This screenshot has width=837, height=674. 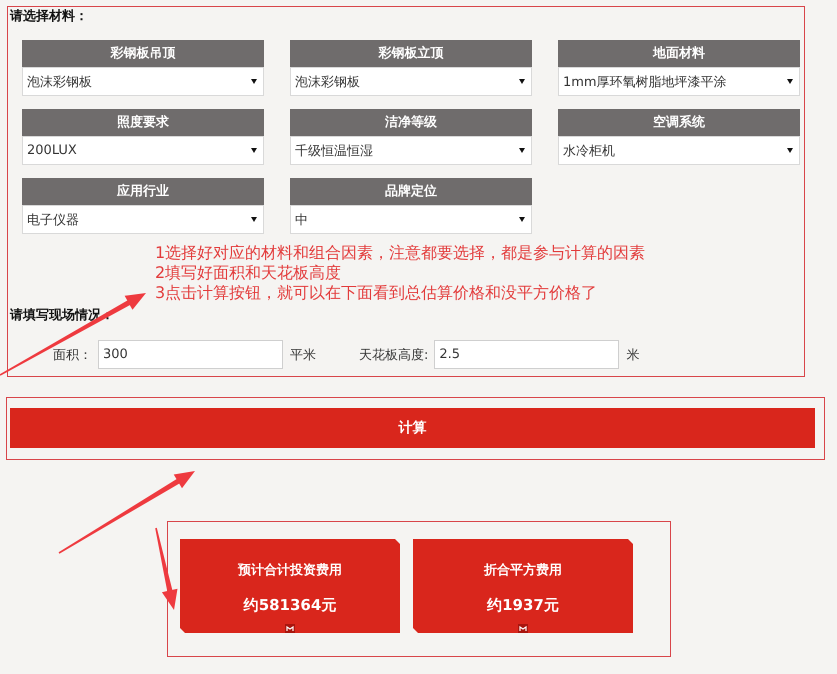 What do you see at coordinates (679, 150) in the screenshot?
I see `dropdown: 水冷柜机` at bounding box center [679, 150].